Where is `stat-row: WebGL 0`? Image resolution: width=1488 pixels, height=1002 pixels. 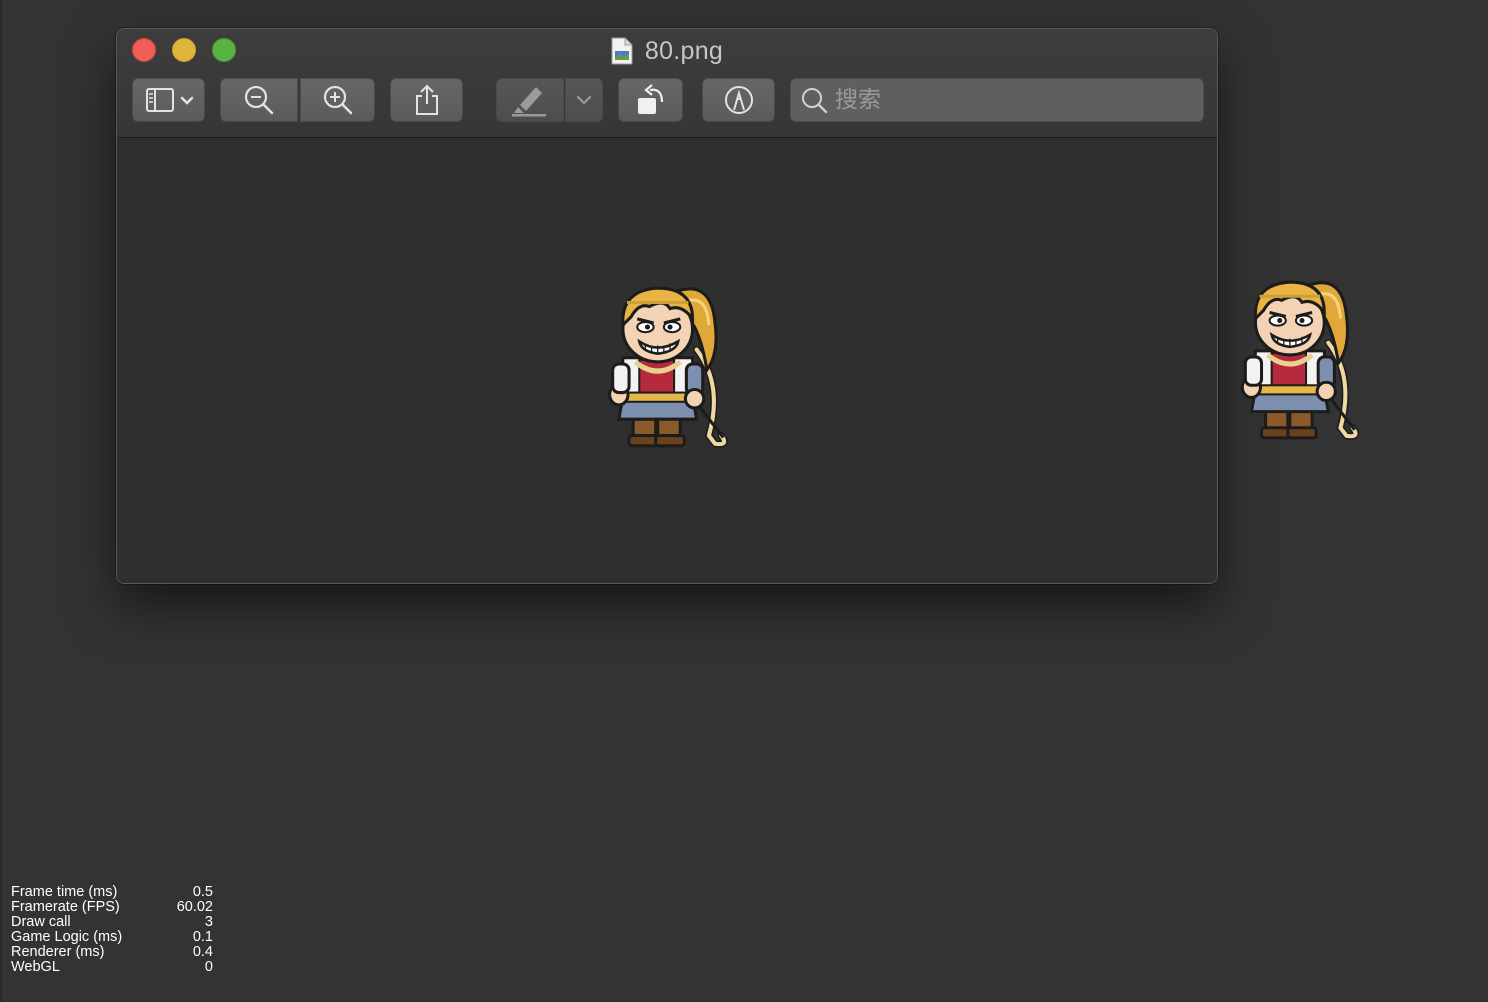 stat-row: WebGL 0 is located at coordinates (112, 967).